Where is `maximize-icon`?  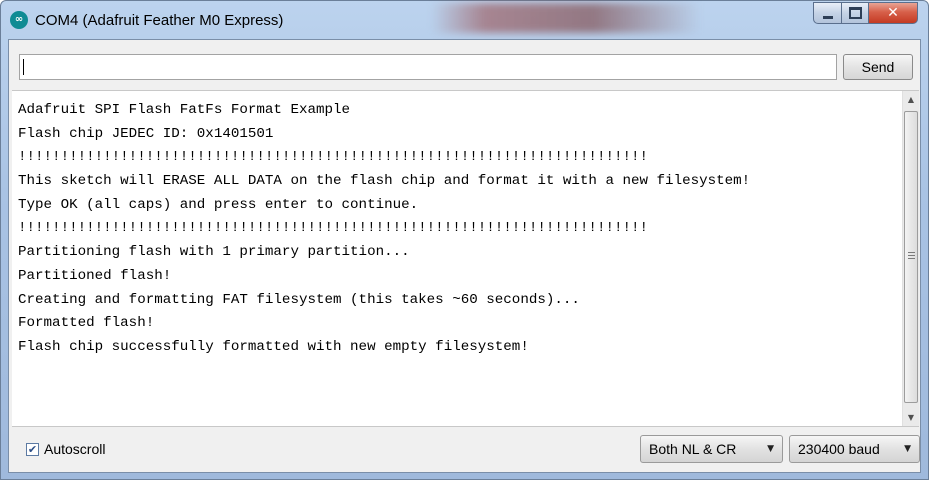 maximize-icon is located at coordinates (855, 13).